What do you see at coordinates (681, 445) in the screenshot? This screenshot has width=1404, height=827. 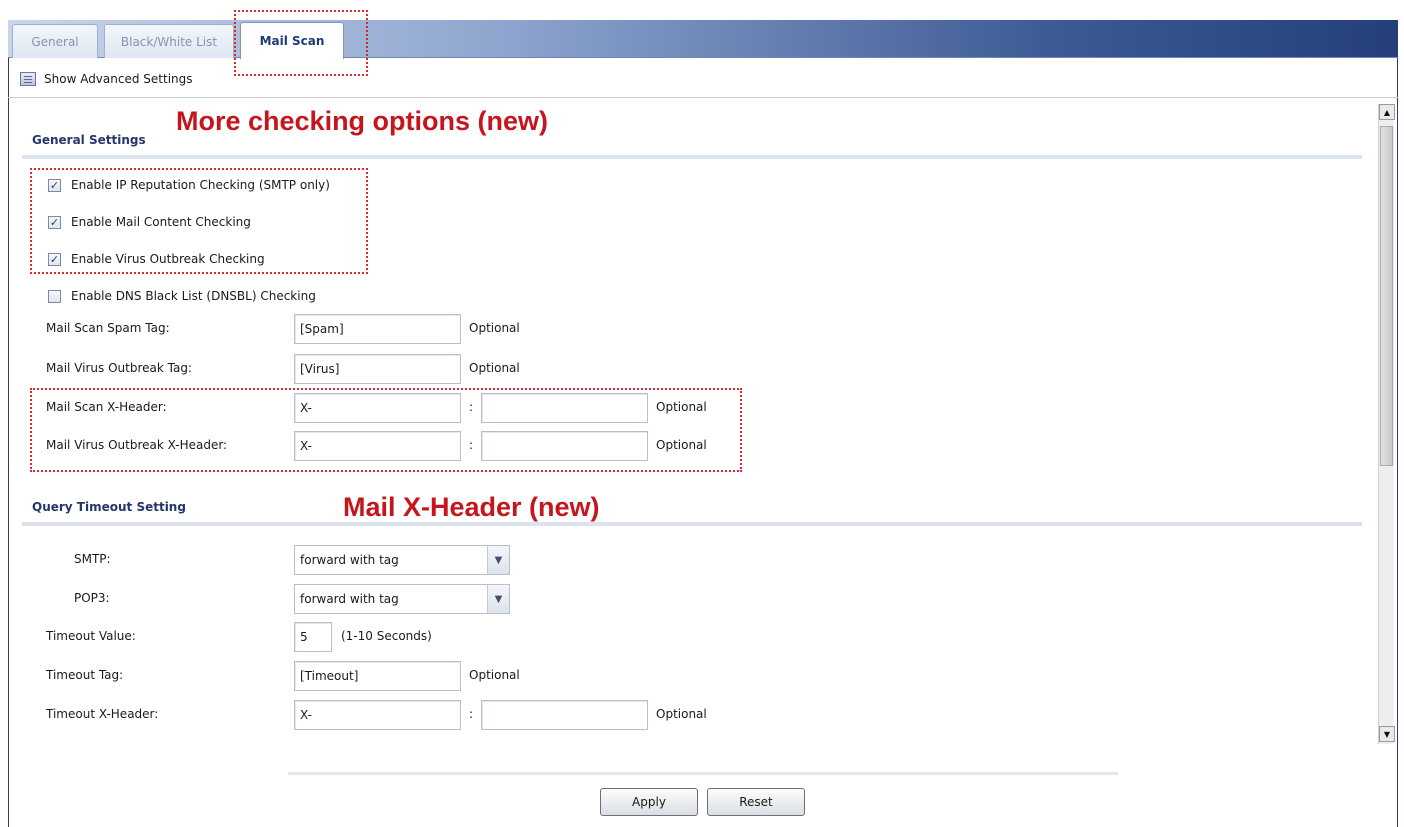 I see `virus-xheader-optional: Optional` at bounding box center [681, 445].